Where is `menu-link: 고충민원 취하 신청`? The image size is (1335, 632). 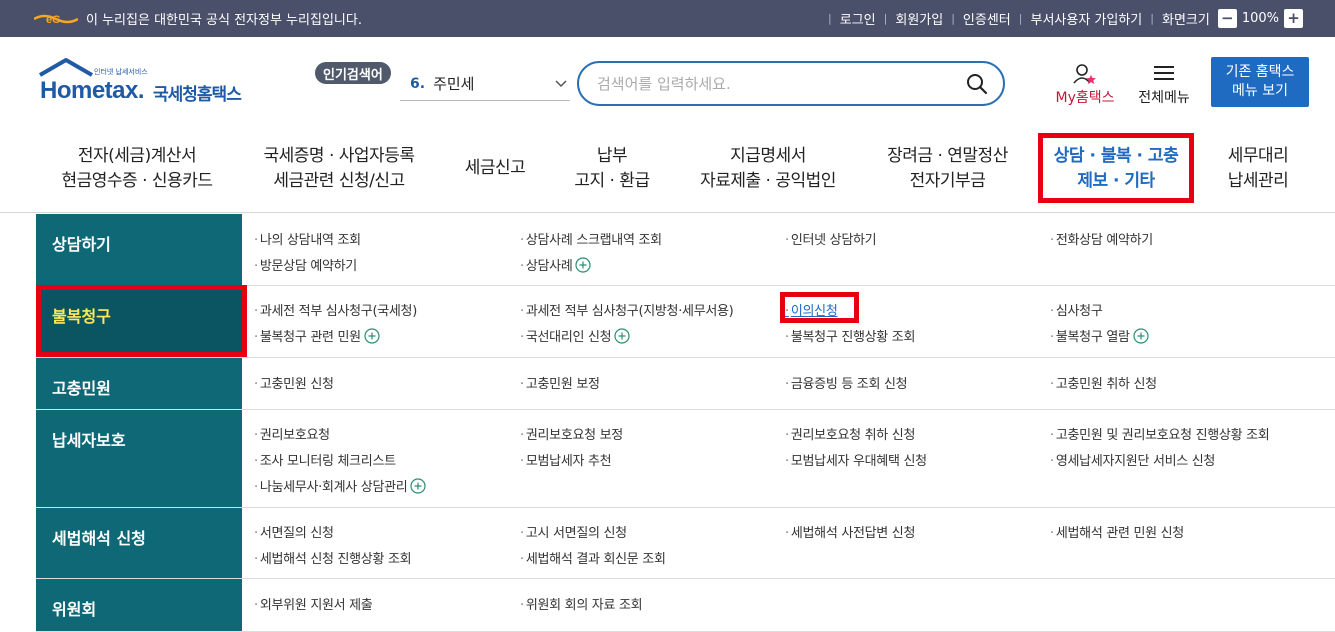 menu-link: 고충민원 취하 신청 is located at coordinates (1103, 382).